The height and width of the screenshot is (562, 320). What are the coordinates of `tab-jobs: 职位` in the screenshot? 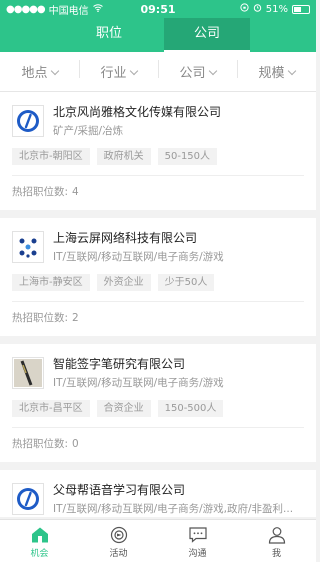 It's located at (109, 35).